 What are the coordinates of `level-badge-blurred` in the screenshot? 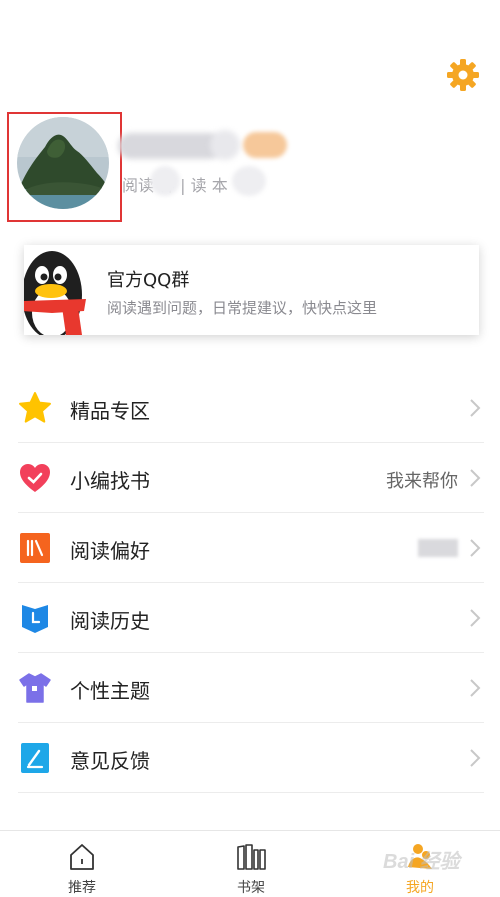 It's located at (265, 145).